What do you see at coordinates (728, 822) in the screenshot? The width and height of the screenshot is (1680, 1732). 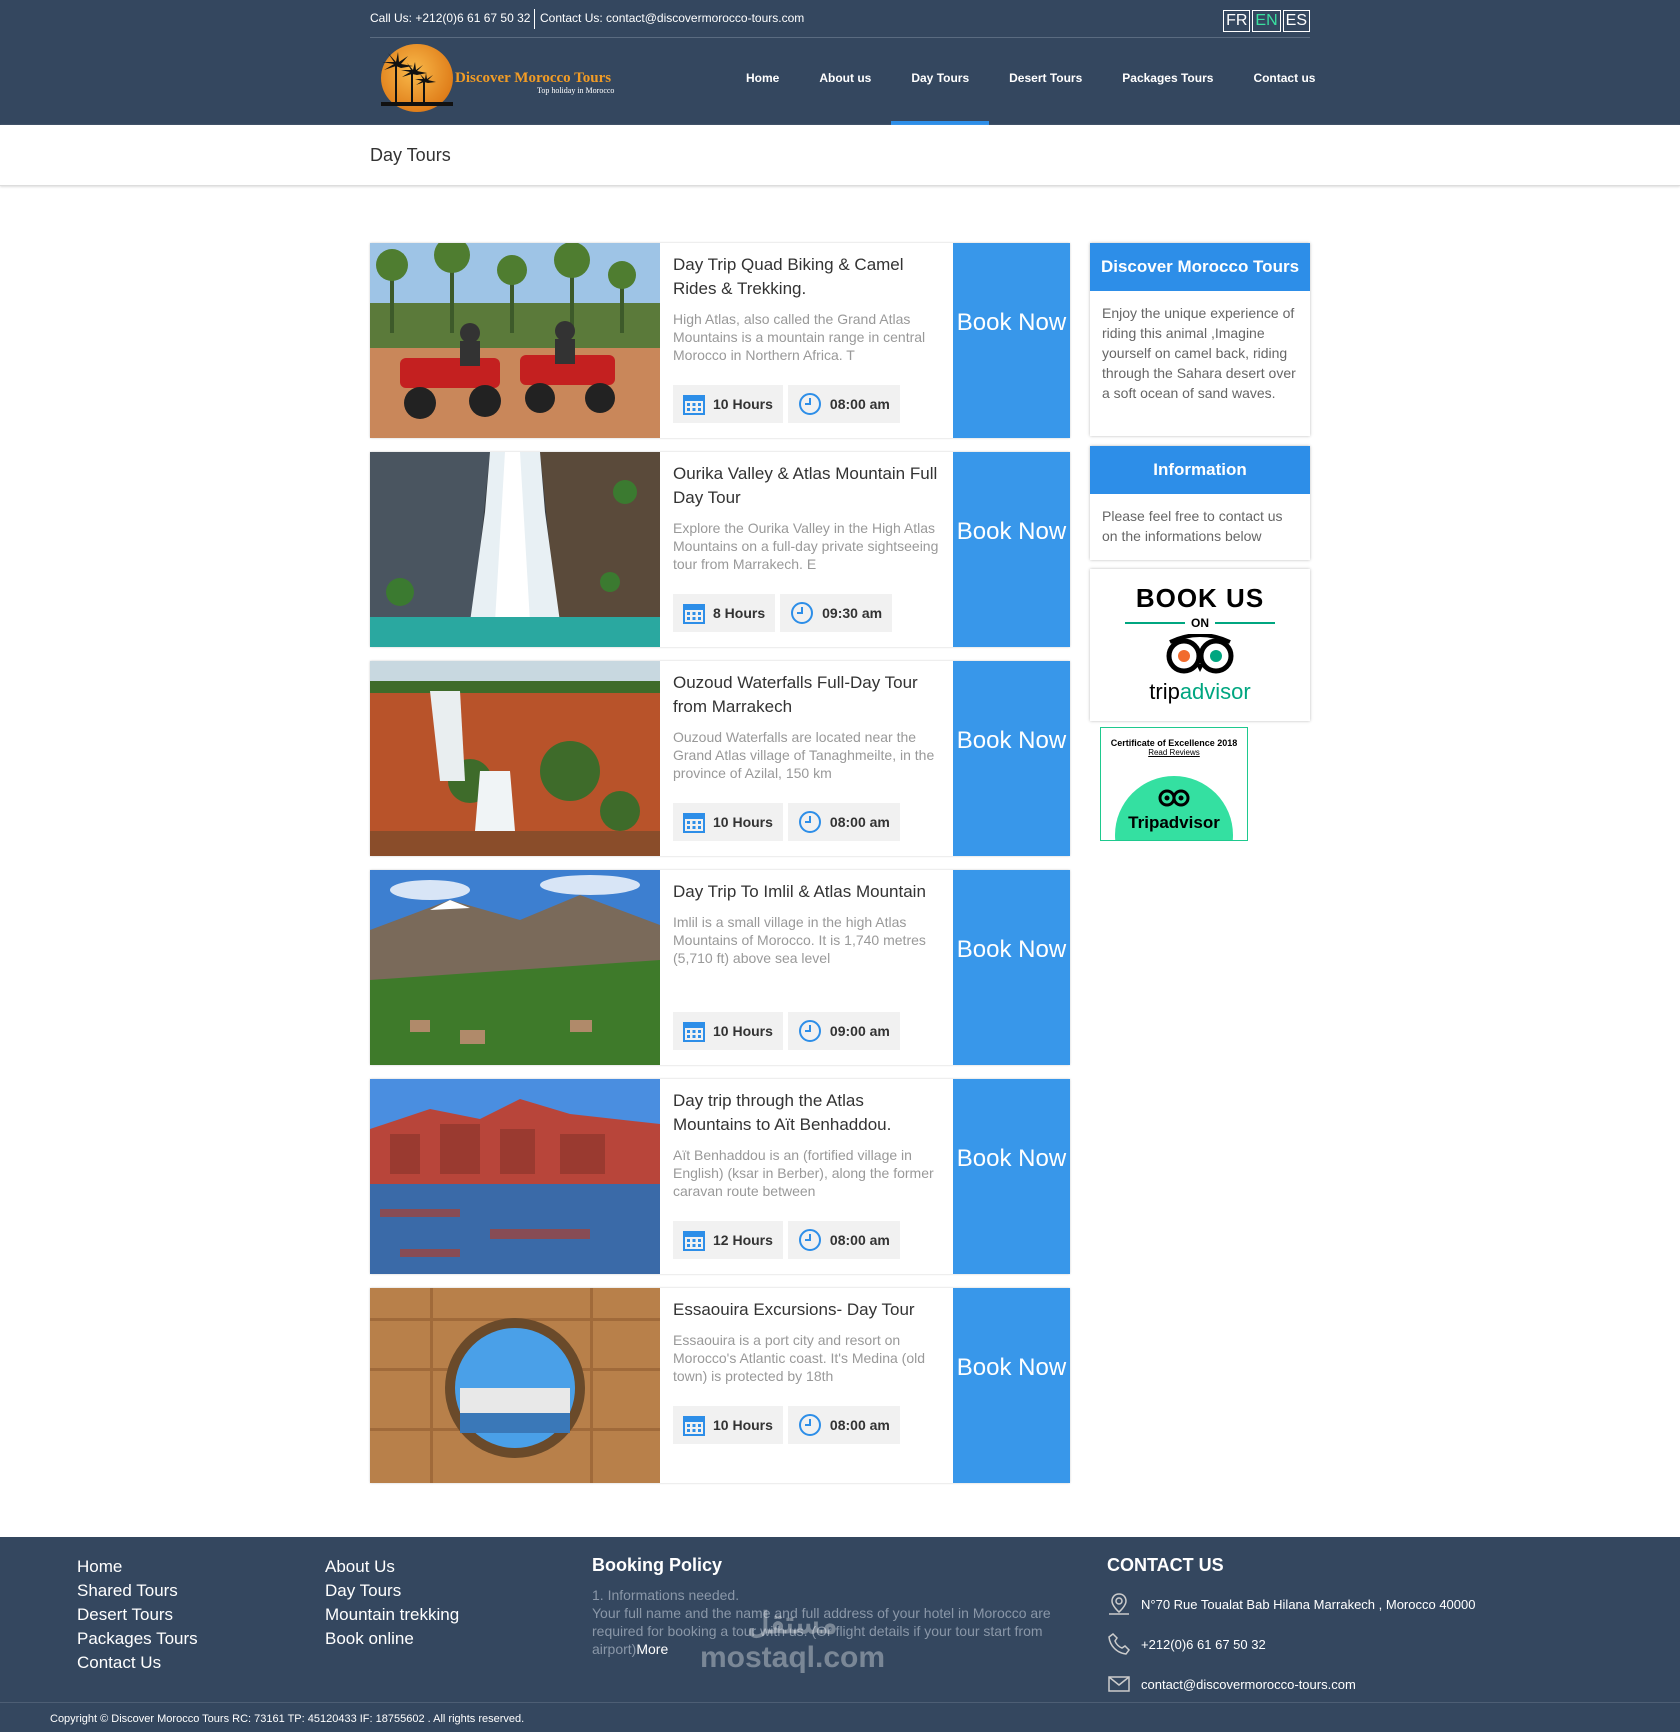 I see `duration-badge: 10 Hours` at bounding box center [728, 822].